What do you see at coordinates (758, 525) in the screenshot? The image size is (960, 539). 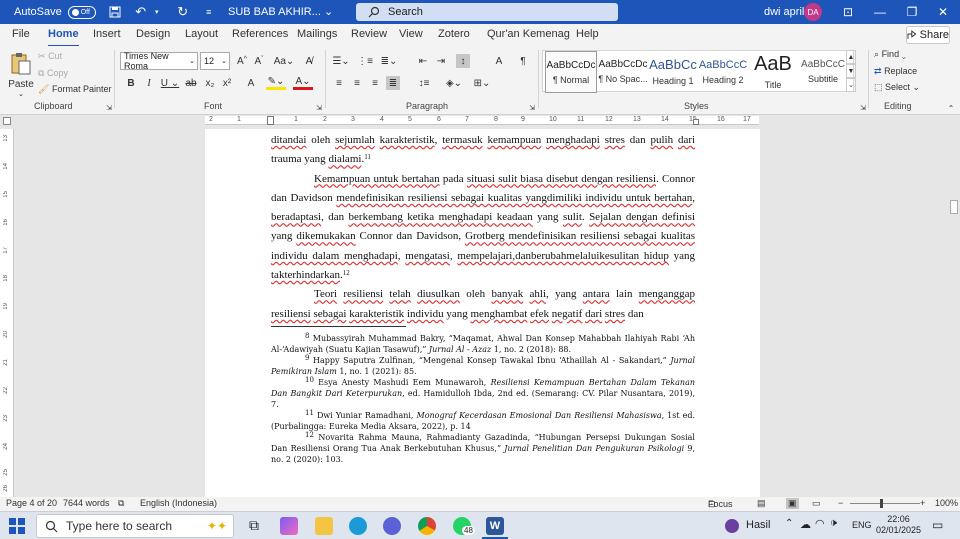 I see `weather-label: Hasil` at bounding box center [758, 525].